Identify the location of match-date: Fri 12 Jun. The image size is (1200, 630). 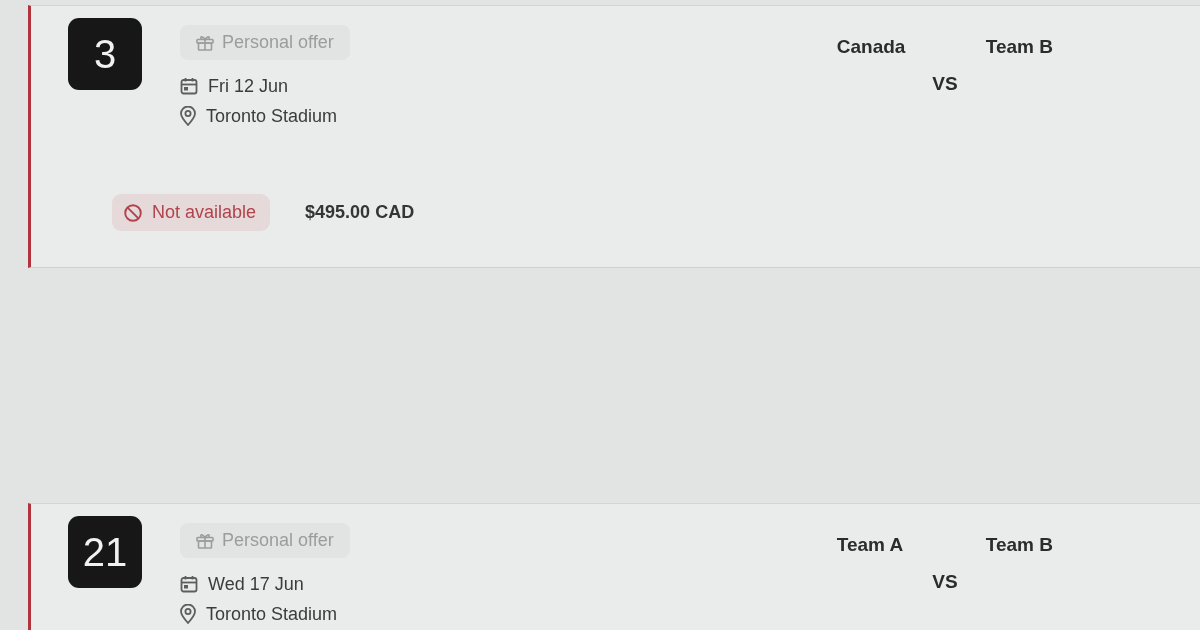
(248, 86).